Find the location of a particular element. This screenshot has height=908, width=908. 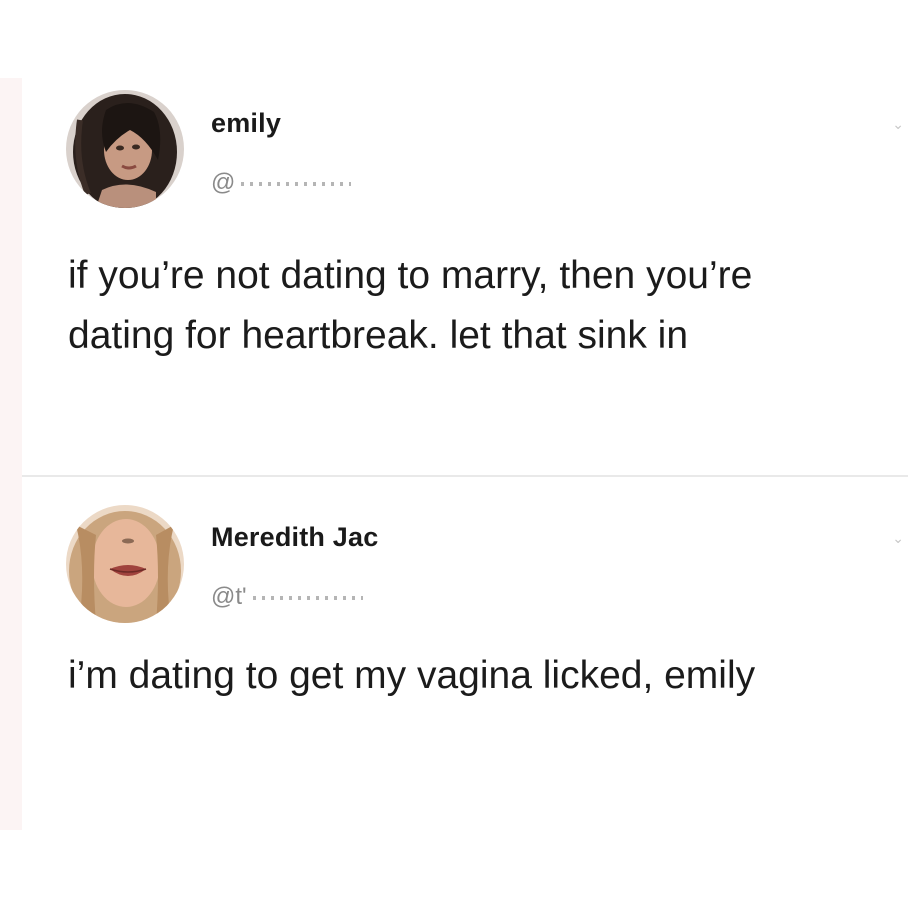

handle: @t' is located at coordinates (287, 597).